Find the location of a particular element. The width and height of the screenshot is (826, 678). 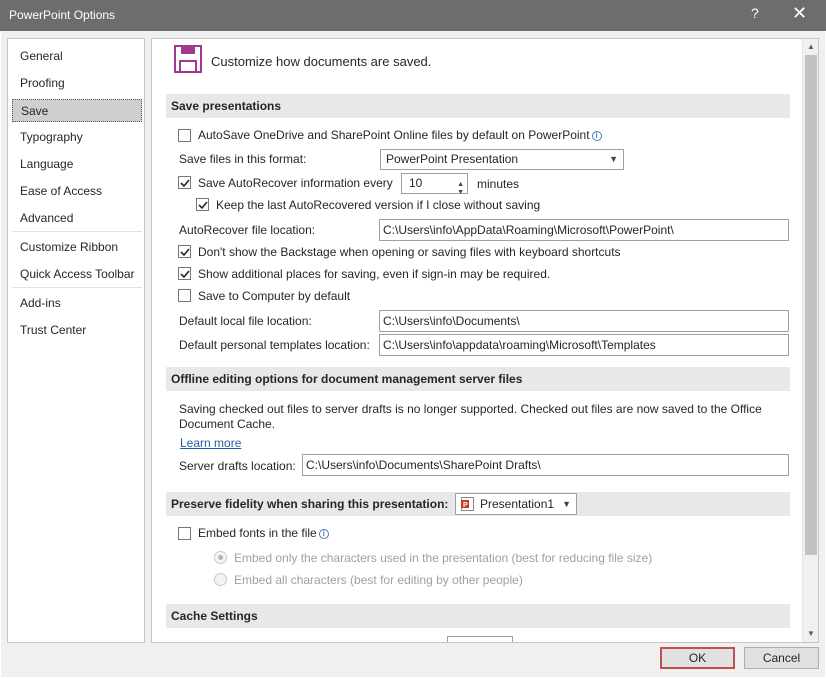

server-drafts-label: Server drafts location: is located at coordinates (237, 466).